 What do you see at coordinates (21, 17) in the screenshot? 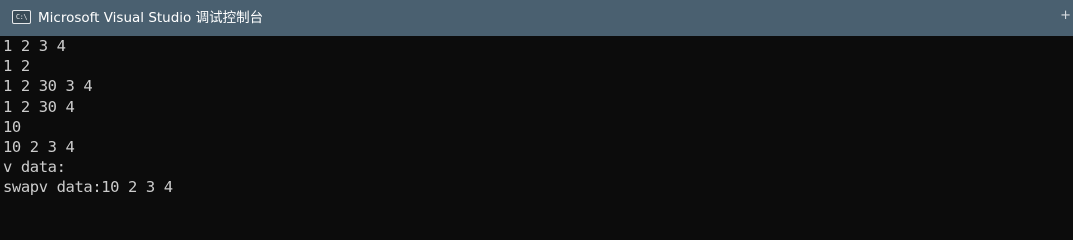
I see `console-app-icon: C:\` at bounding box center [21, 17].